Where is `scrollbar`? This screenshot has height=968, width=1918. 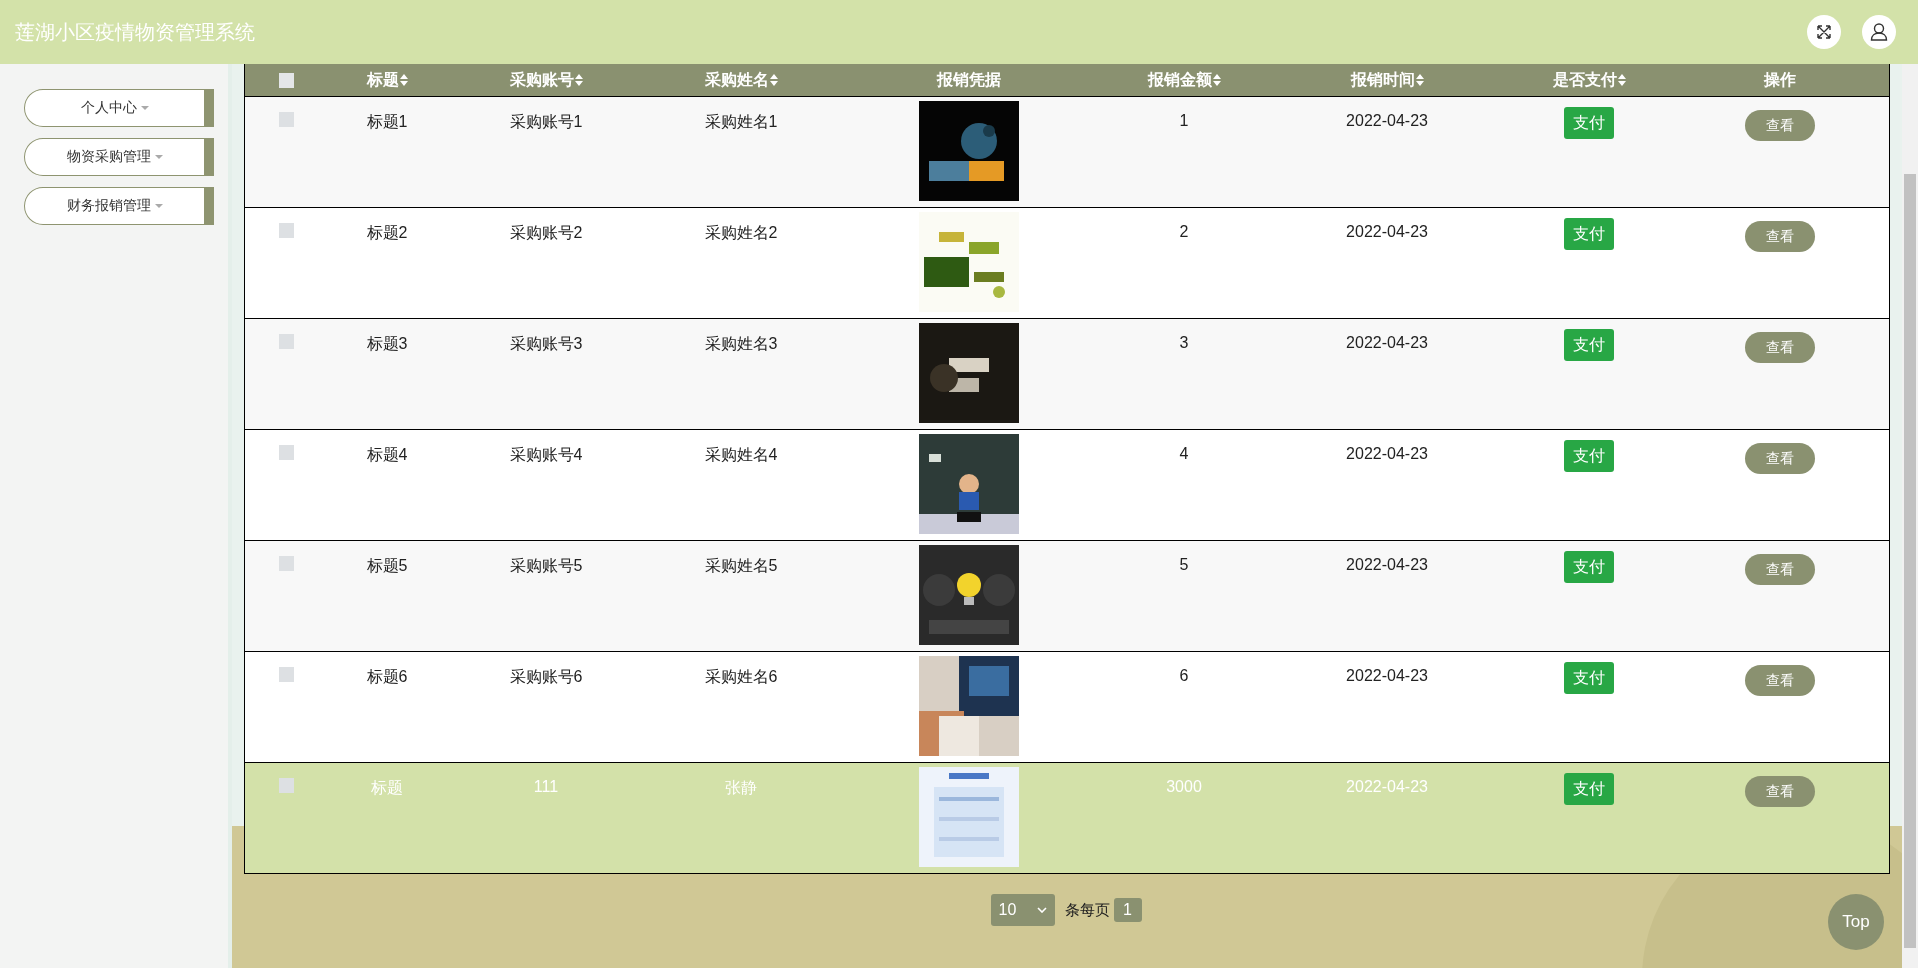
scrollbar is located at coordinates (1910, 516).